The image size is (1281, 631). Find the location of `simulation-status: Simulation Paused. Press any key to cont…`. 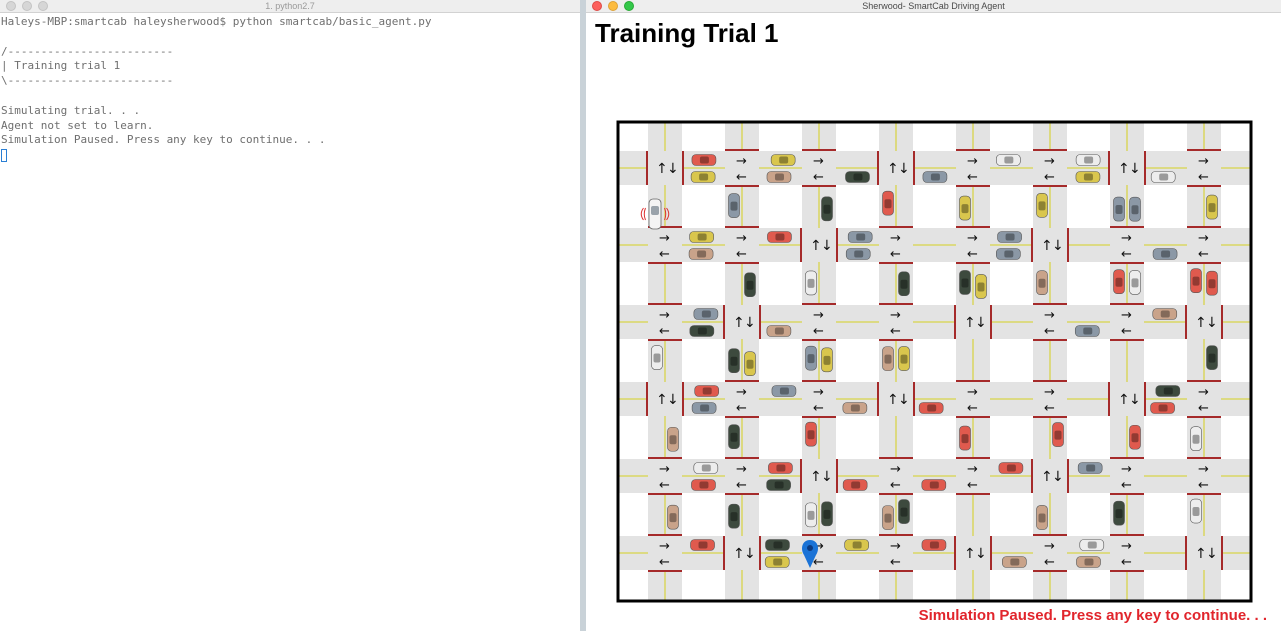

simulation-status: Simulation Paused. Press any key to cont… is located at coordinates (1092, 615).